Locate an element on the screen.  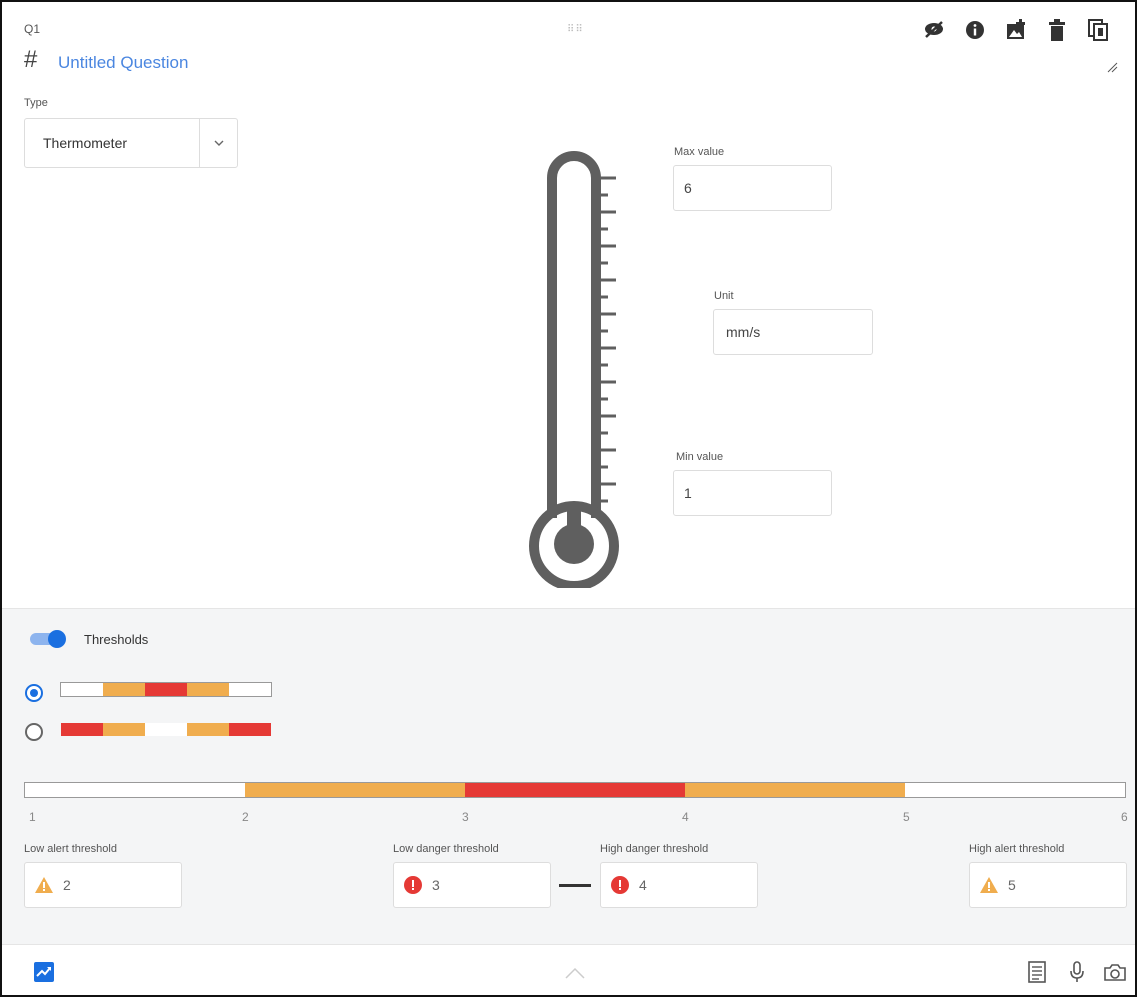
high-danger-threshold-label: High danger threshold is located at coordinates (654, 849).